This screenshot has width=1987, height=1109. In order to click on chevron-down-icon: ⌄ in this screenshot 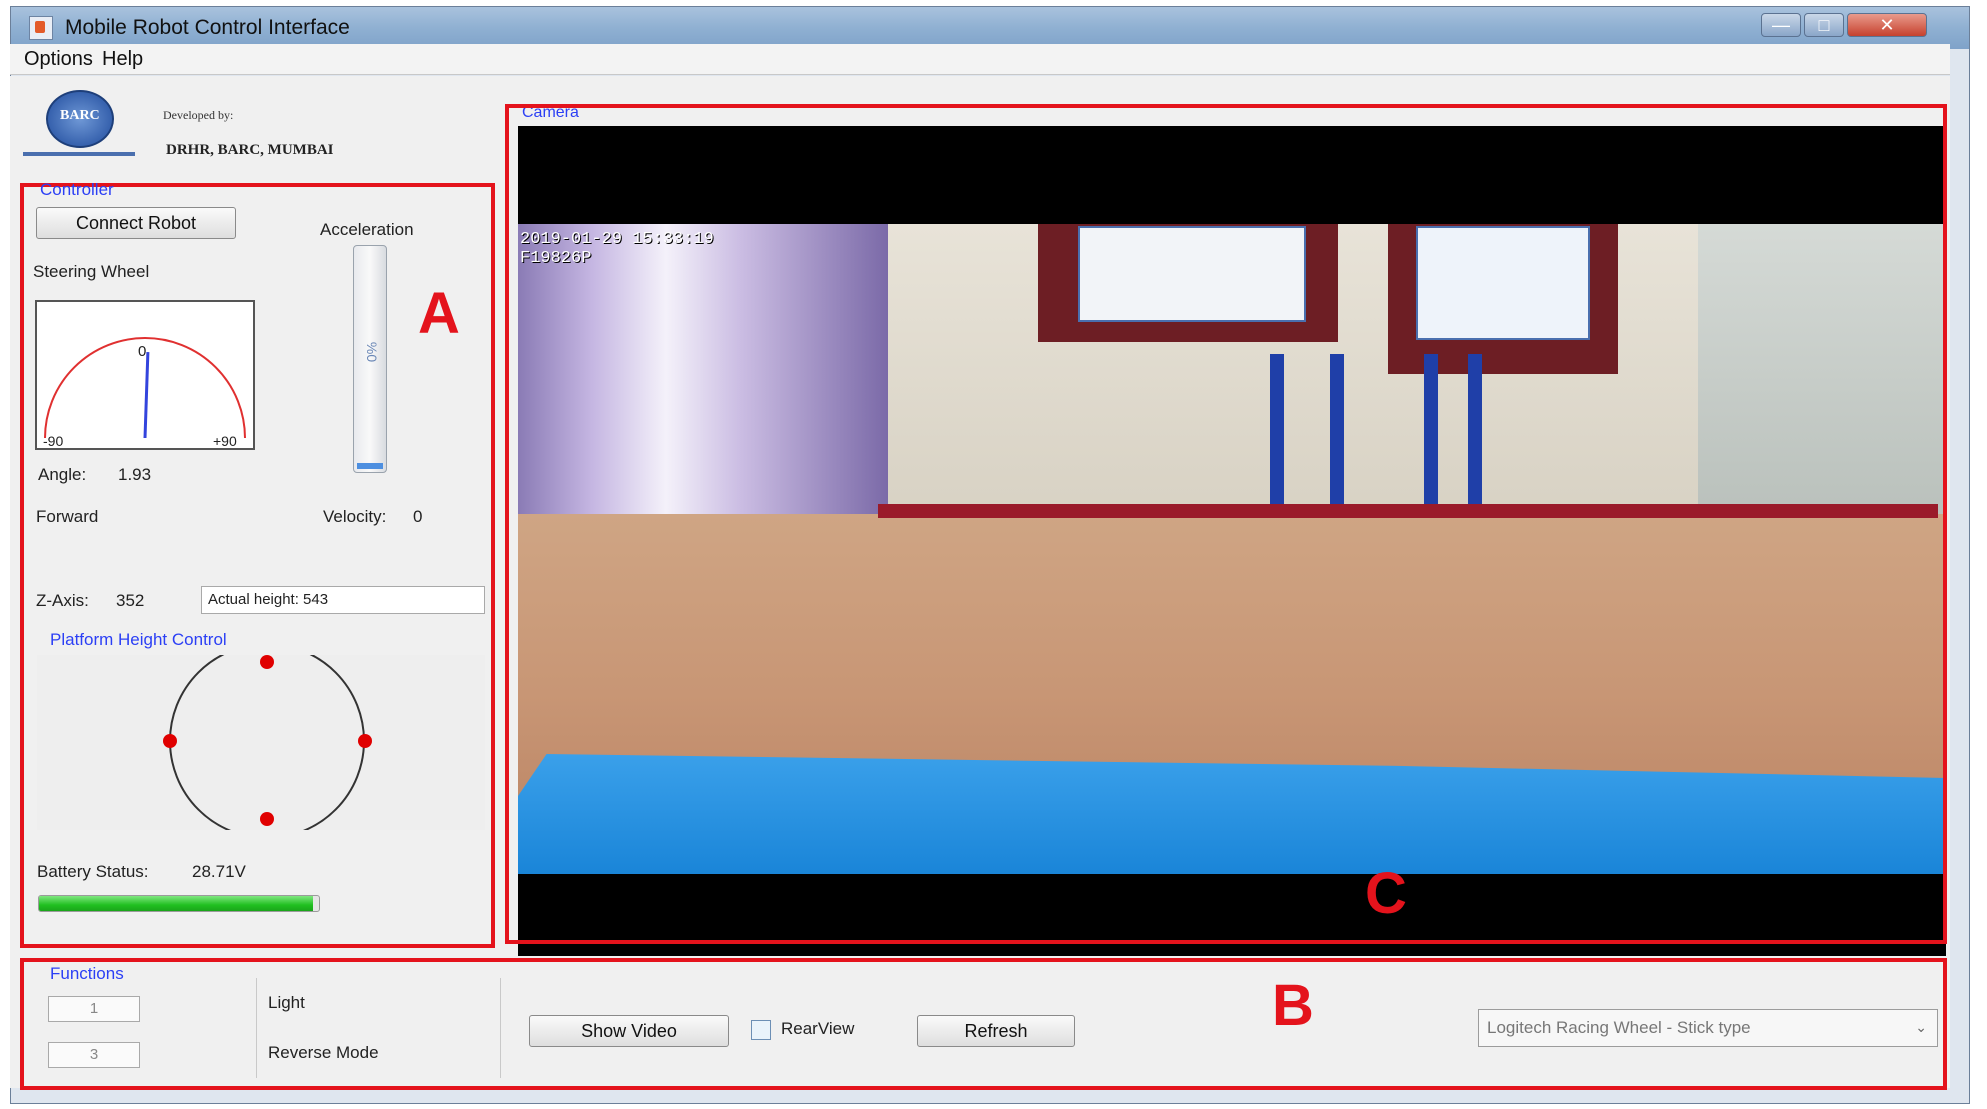, I will do `click(1921, 1027)`.